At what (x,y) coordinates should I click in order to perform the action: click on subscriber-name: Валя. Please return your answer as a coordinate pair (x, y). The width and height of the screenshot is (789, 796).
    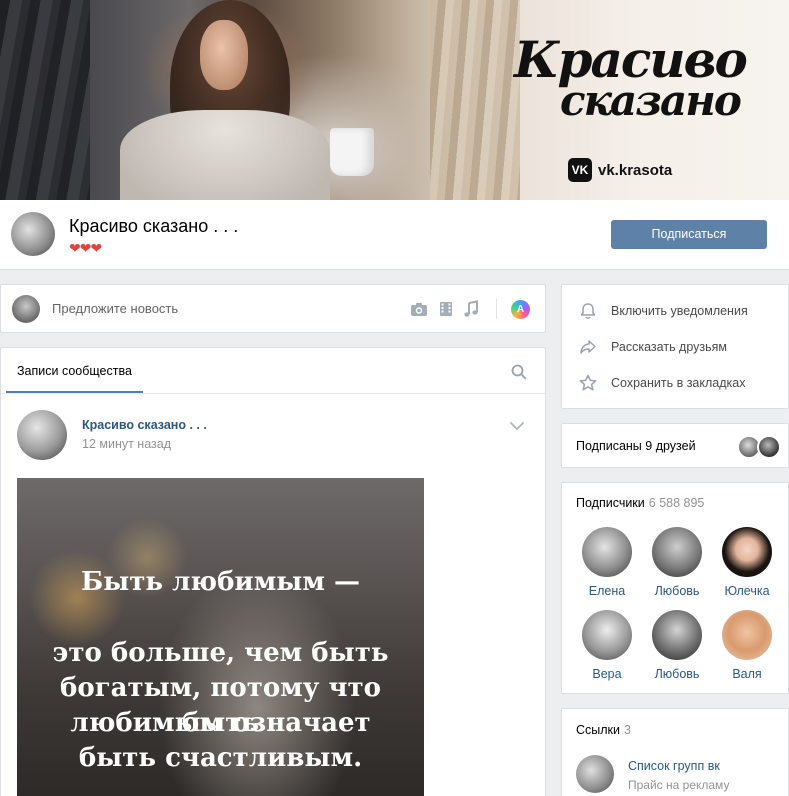
    Looking at the image, I should click on (747, 674).